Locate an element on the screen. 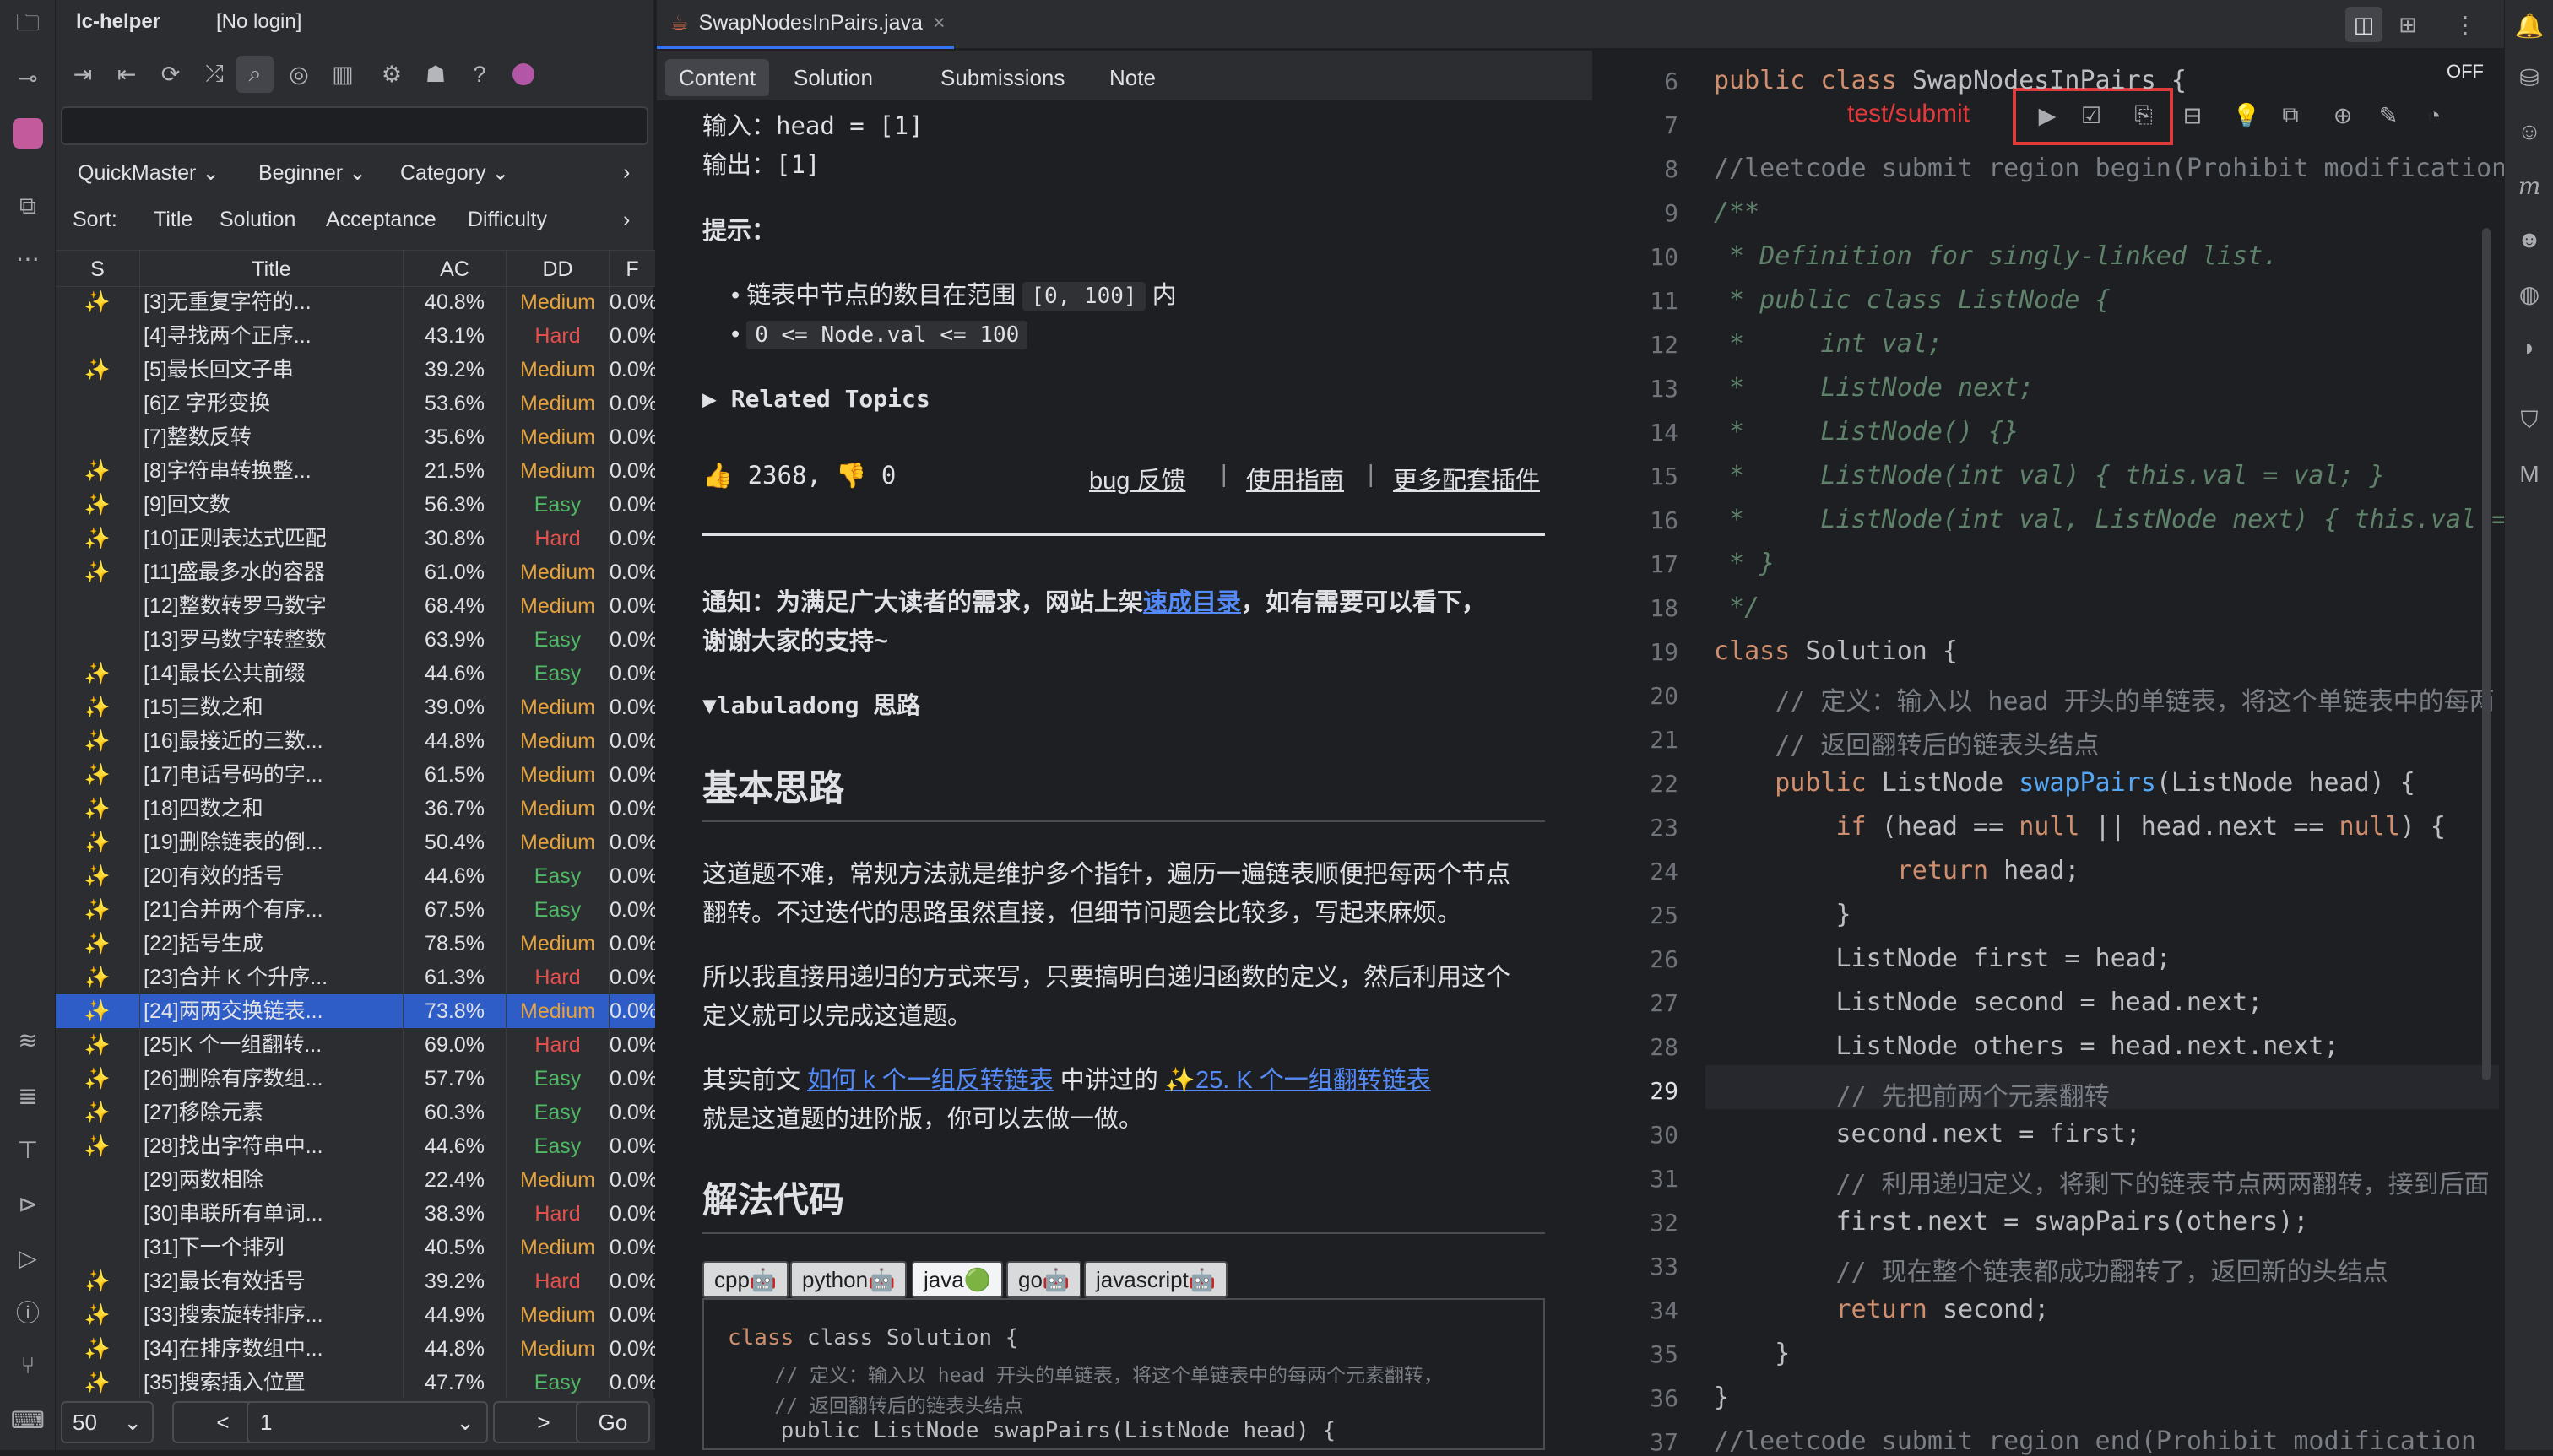 Image resolution: width=2553 pixels, height=1456 pixels. filter-more-chevron: › is located at coordinates (626, 172).